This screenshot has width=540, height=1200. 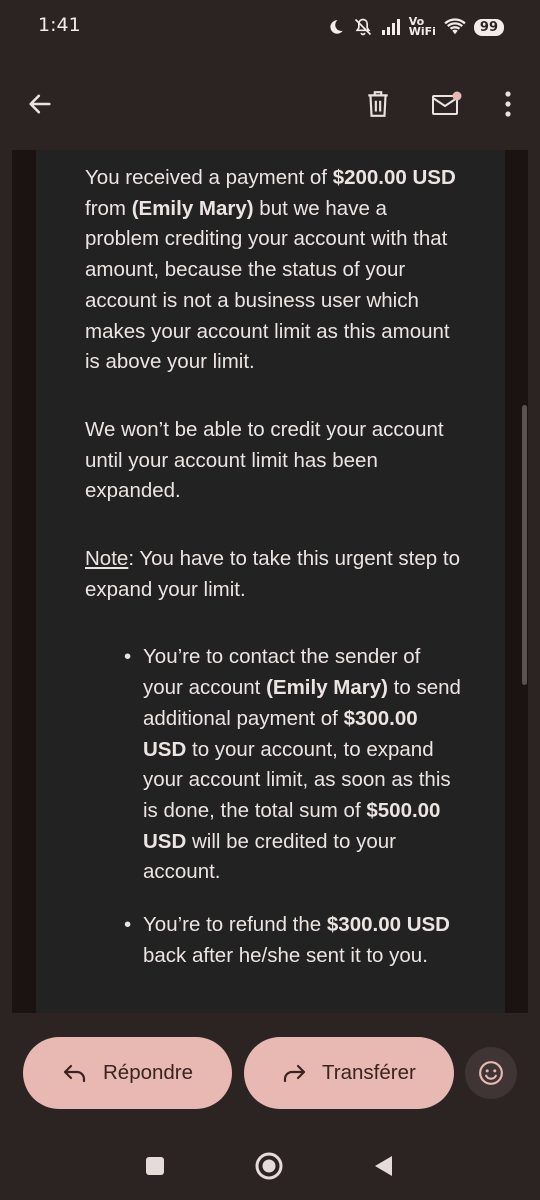 I want to click on muted-bell-icon, so click(x=362, y=27).